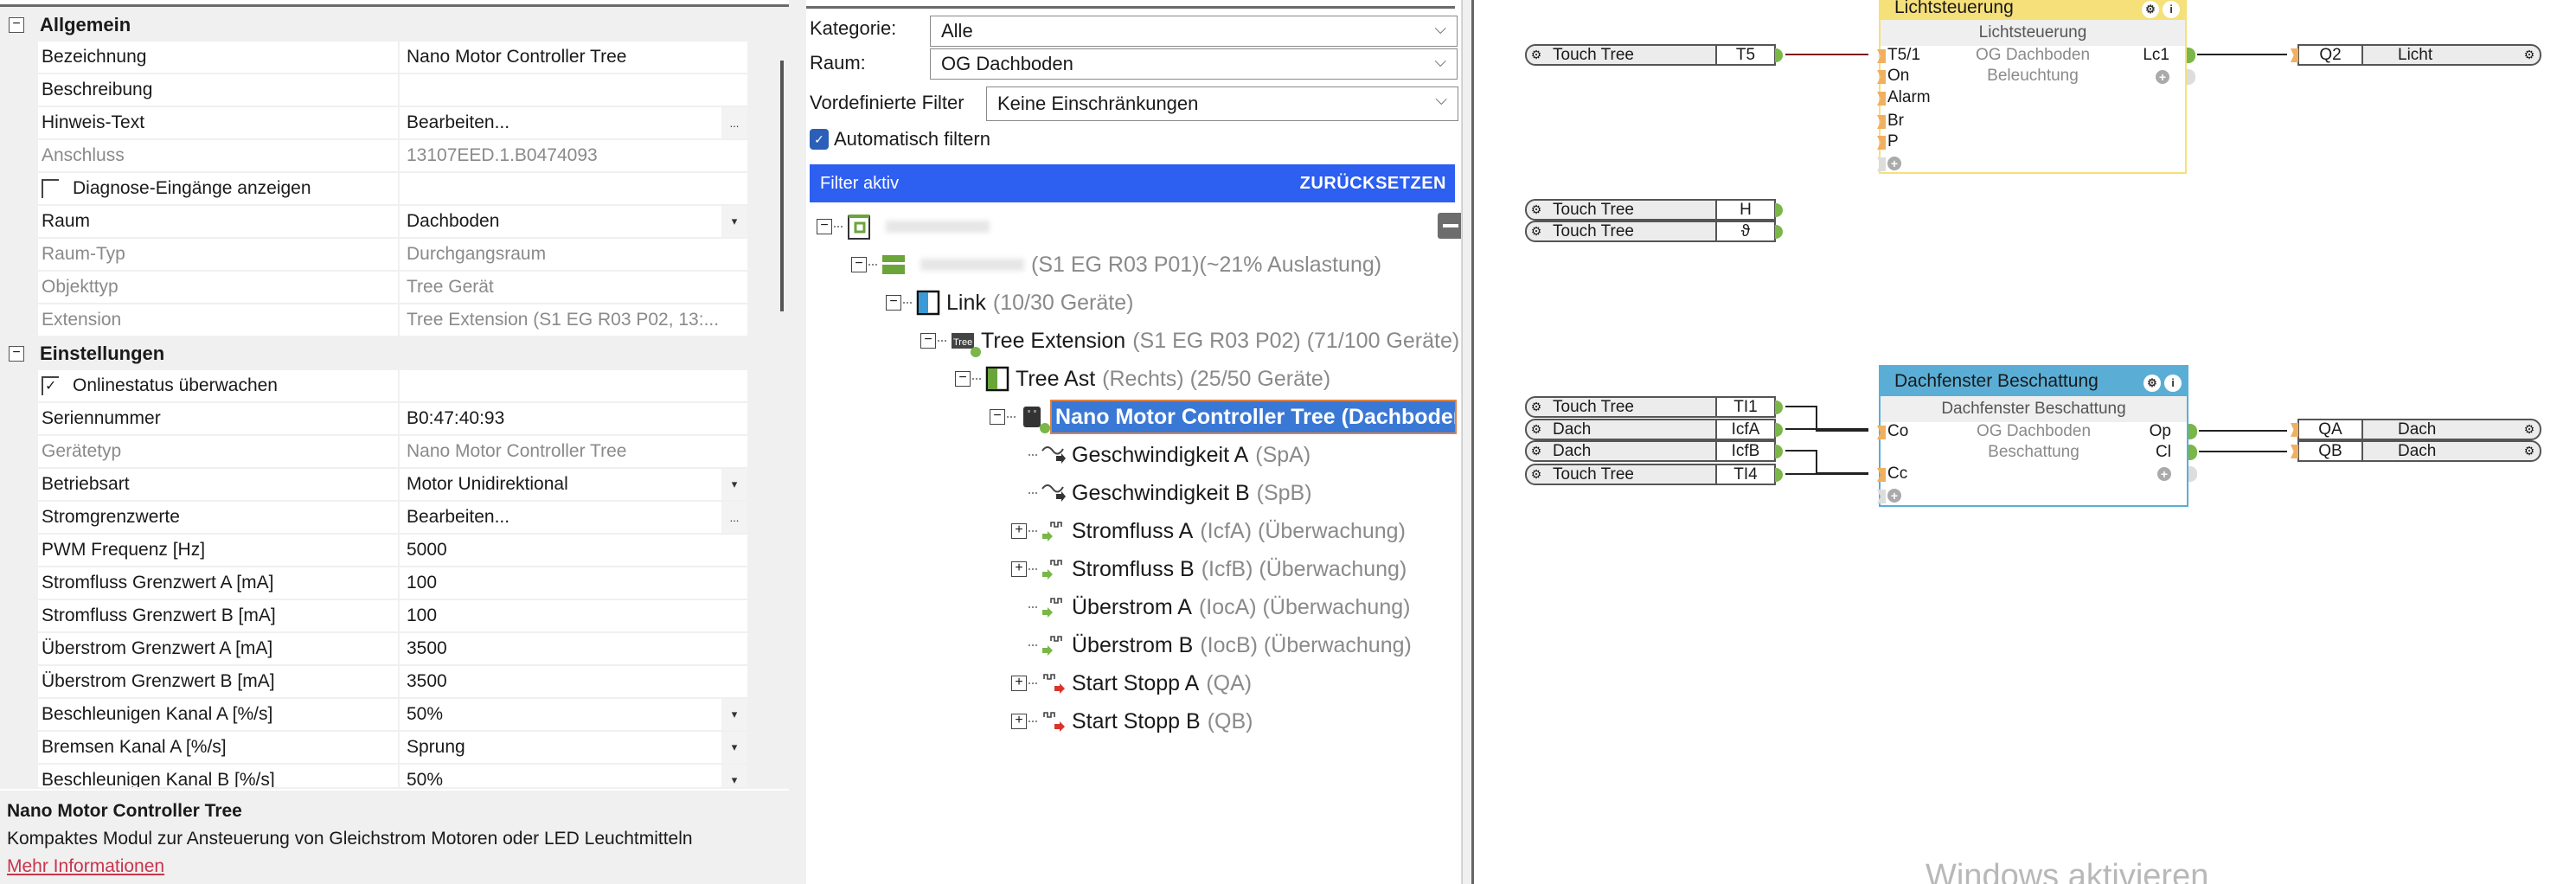 The height and width of the screenshot is (884, 2576). I want to click on input-node: ⚙ Touch Tree H, so click(1654, 210).